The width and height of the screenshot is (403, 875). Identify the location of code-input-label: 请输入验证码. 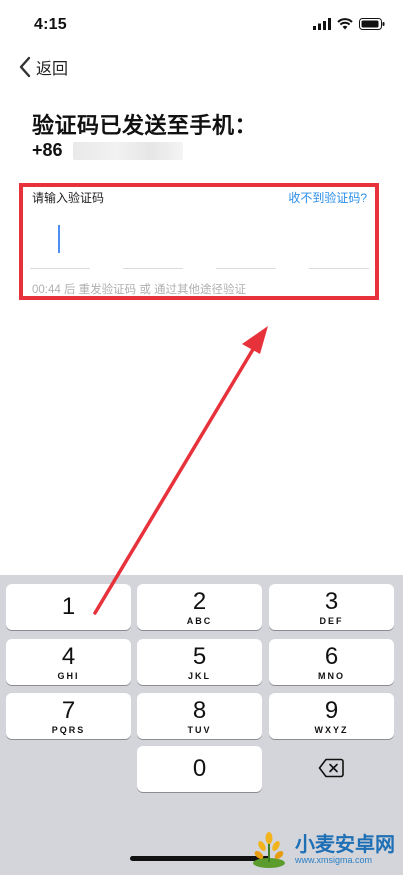
(68, 198).